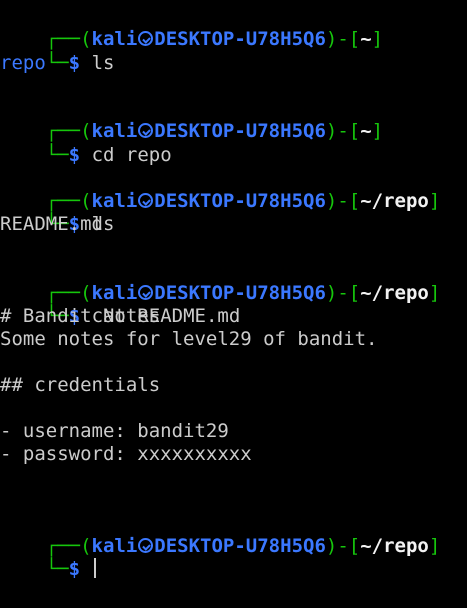 This screenshot has height=608, width=467. I want to click on command-line: └─$ cat README.md, so click(120, 304).